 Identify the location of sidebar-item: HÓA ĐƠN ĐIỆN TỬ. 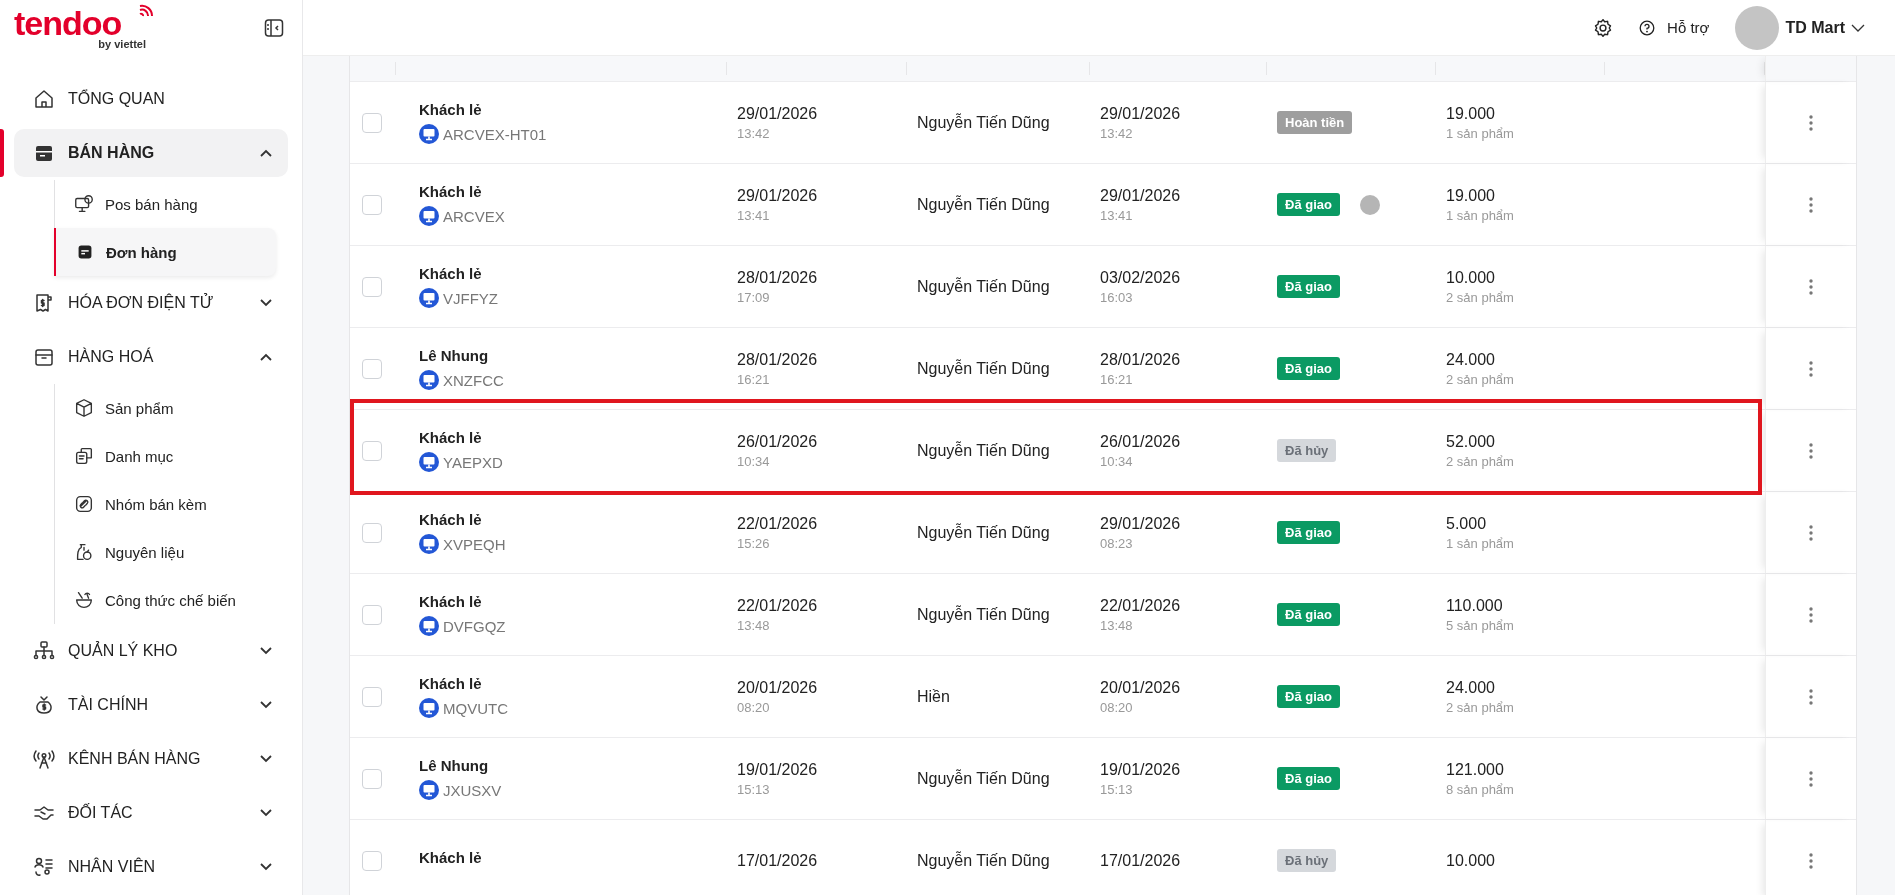
(151, 303).